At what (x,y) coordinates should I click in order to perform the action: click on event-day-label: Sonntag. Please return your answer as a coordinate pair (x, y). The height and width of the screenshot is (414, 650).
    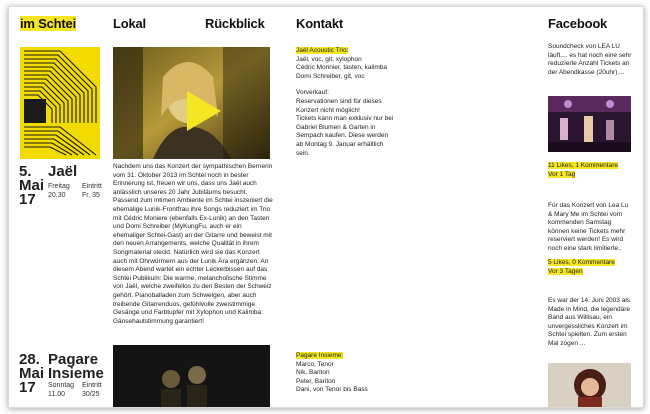
    Looking at the image, I should click on (61, 385).